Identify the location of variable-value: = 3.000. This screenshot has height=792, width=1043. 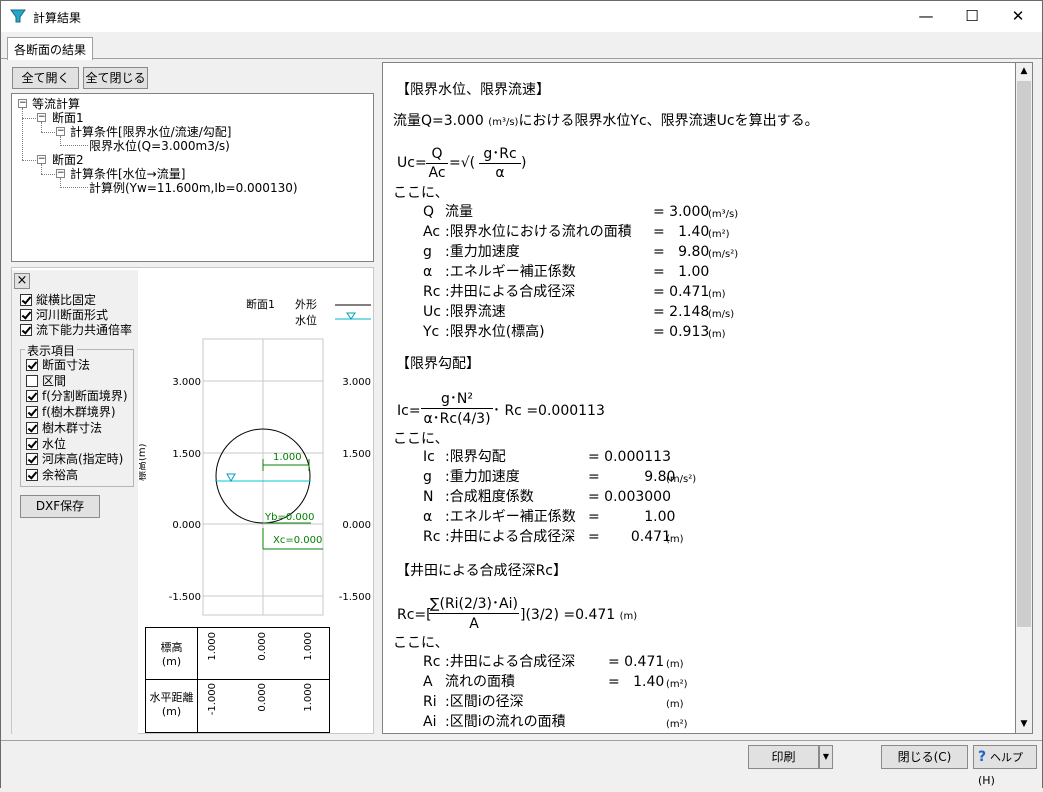
(681, 212).